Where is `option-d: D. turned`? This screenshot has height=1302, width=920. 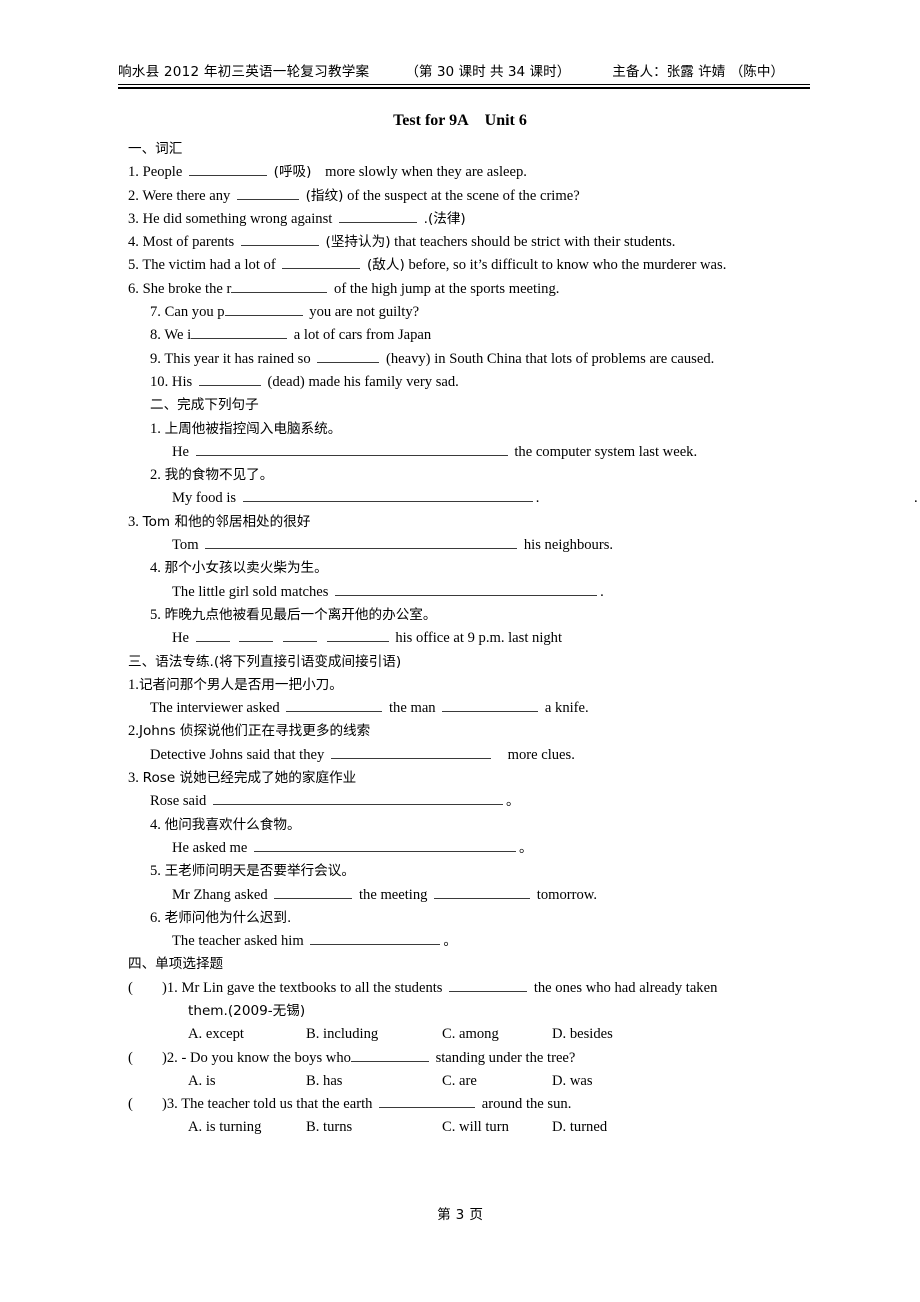 option-d: D. turned is located at coordinates (579, 1127).